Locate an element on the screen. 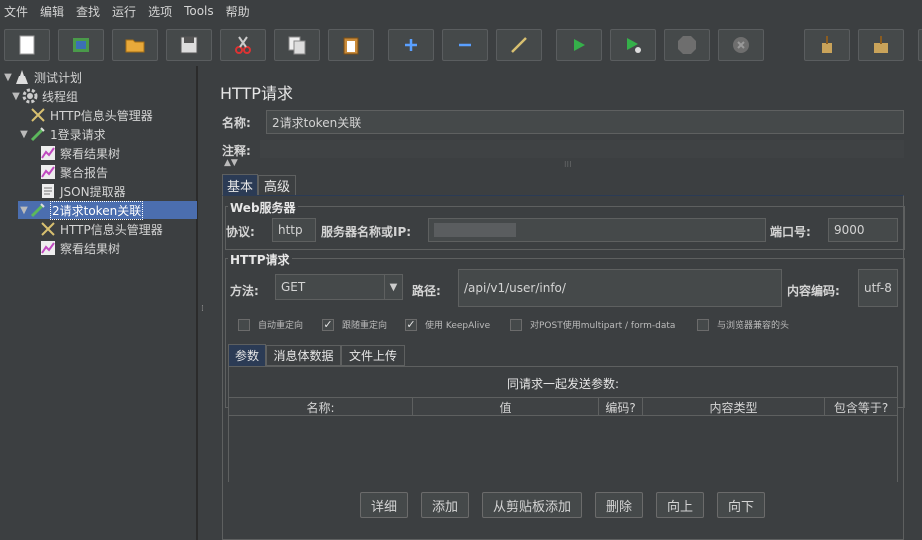  tab-file-upload: 文件上传 is located at coordinates (373, 355).